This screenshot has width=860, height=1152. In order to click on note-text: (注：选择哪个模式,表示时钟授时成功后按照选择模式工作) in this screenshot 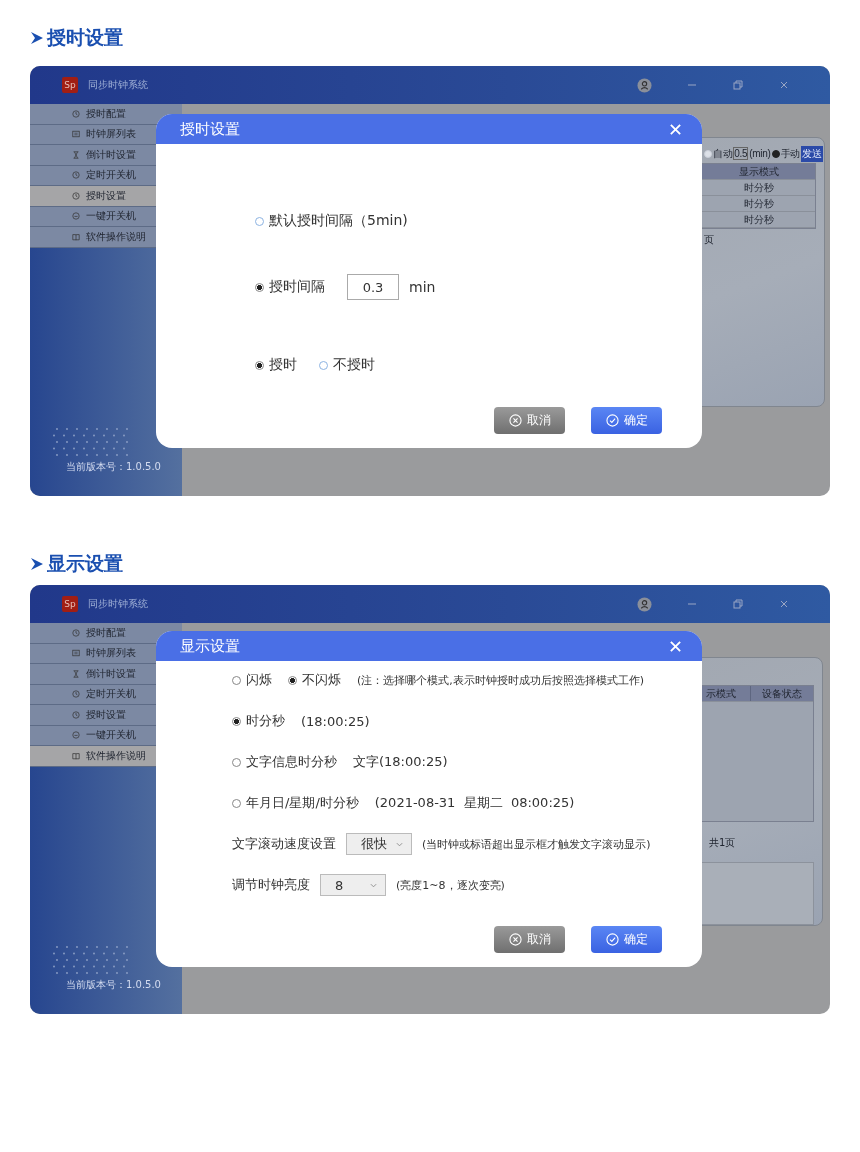, I will do `click(501, 680)`.